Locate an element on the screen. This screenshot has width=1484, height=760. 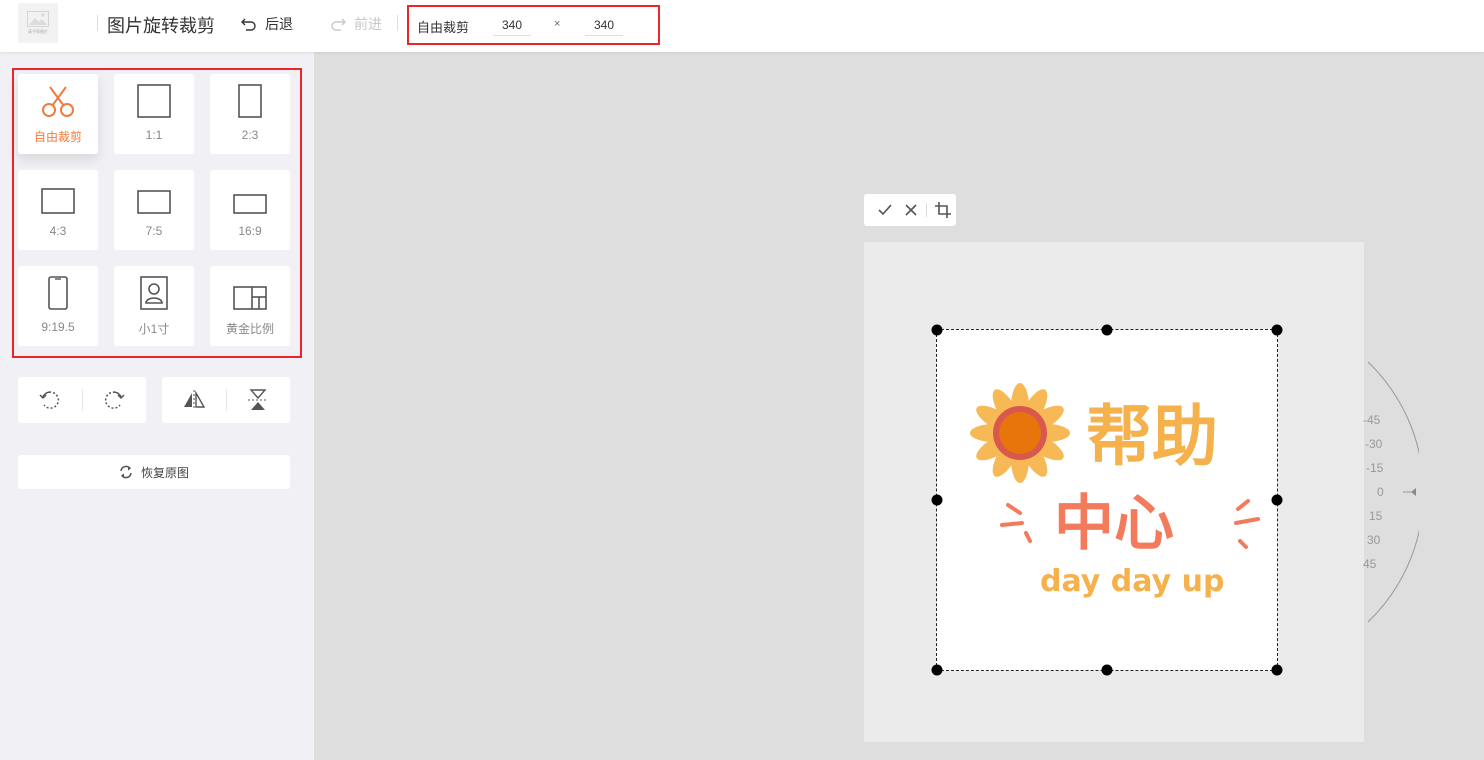
rotate-right-button is located at coordinates (115, 400).